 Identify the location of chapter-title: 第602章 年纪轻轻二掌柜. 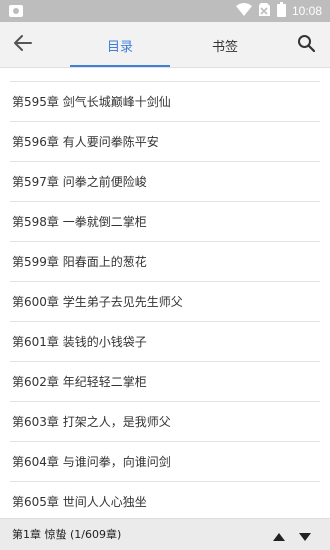
(79, 382).